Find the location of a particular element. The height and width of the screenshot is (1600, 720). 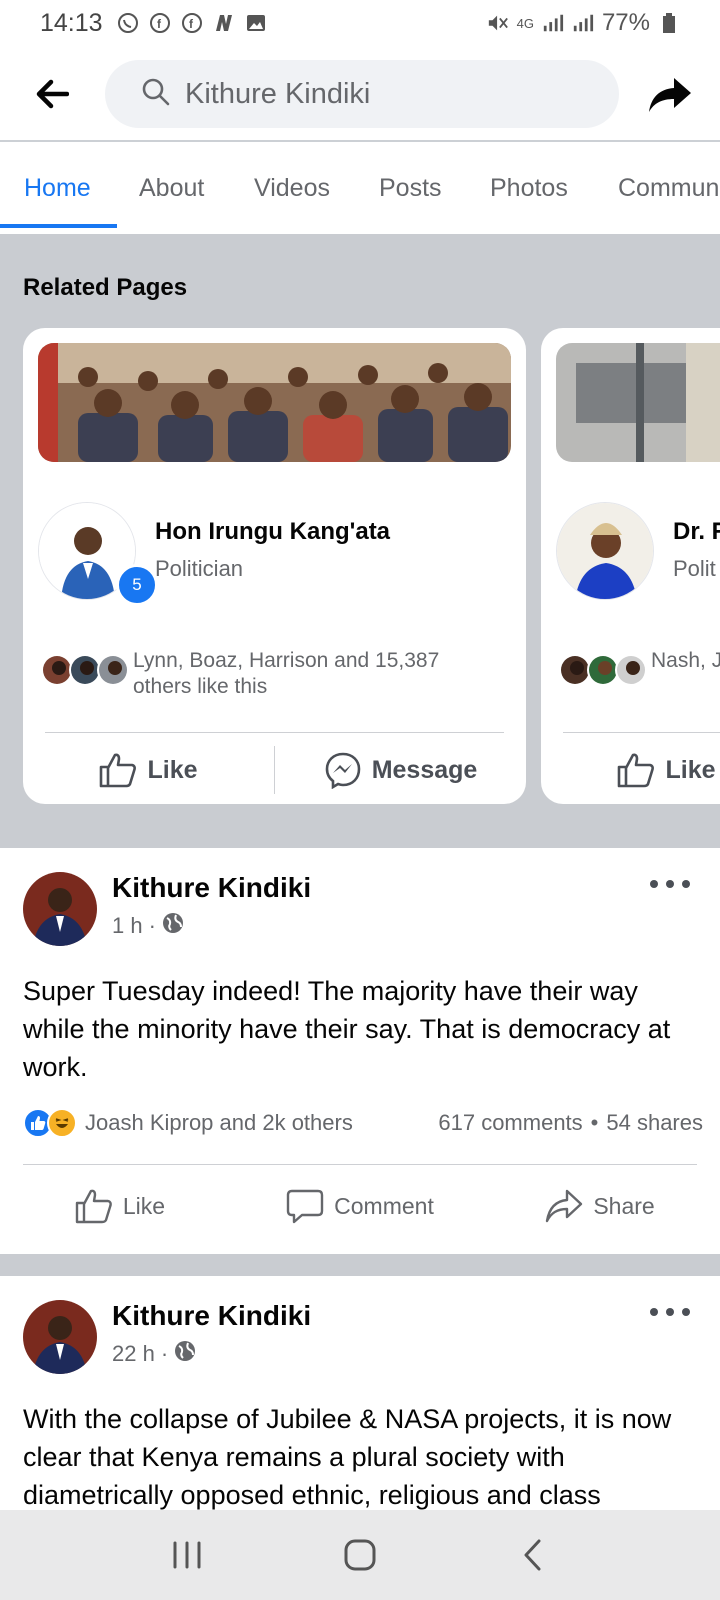

related-pages-title: Related Pages is located at coordinates (105, 287).